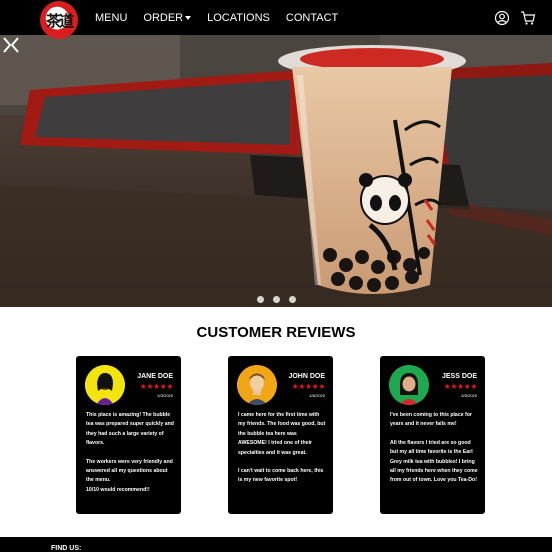 The width and height of the screenshot is (552, 552). Describe the element at coordinates (188, 17) in the screenshot. I see `chevron-down-icon` at that location.